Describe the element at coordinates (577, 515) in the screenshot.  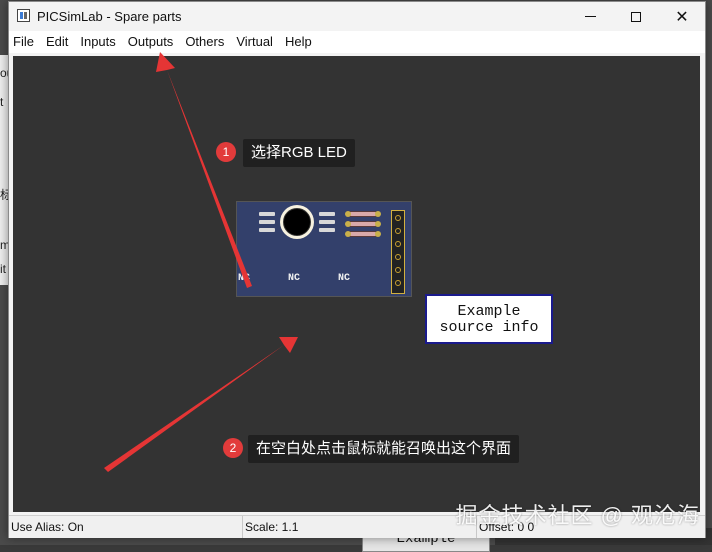
I see `watermark: 掘金技术社区 @ 观沧海` at that location.